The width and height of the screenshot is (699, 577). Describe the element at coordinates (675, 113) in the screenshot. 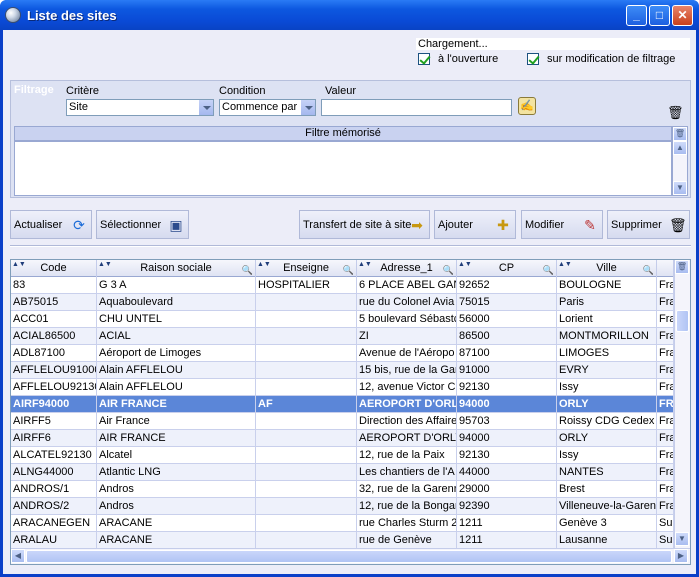

I see `trash-icon: 🗑` at that location.